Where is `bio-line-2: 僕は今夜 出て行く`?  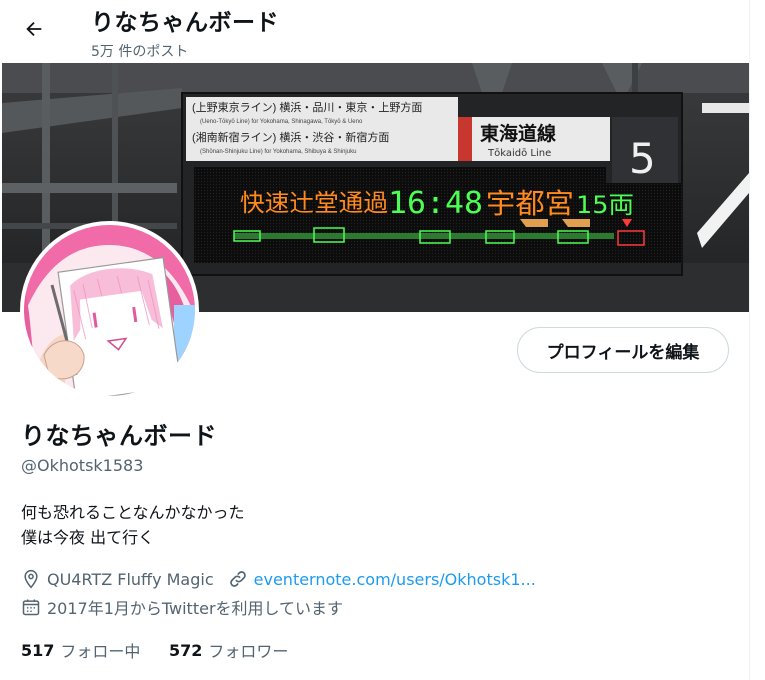
bio-line-2: 僕は今夜 出て行く is located at coordinates (88, 537).